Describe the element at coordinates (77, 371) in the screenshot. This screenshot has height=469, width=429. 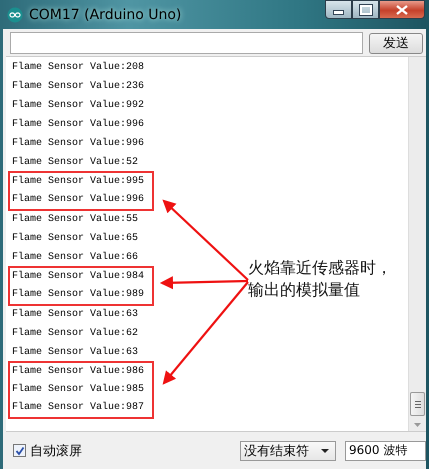
I see `output-line: Flame Sensor Value:986` at that location.